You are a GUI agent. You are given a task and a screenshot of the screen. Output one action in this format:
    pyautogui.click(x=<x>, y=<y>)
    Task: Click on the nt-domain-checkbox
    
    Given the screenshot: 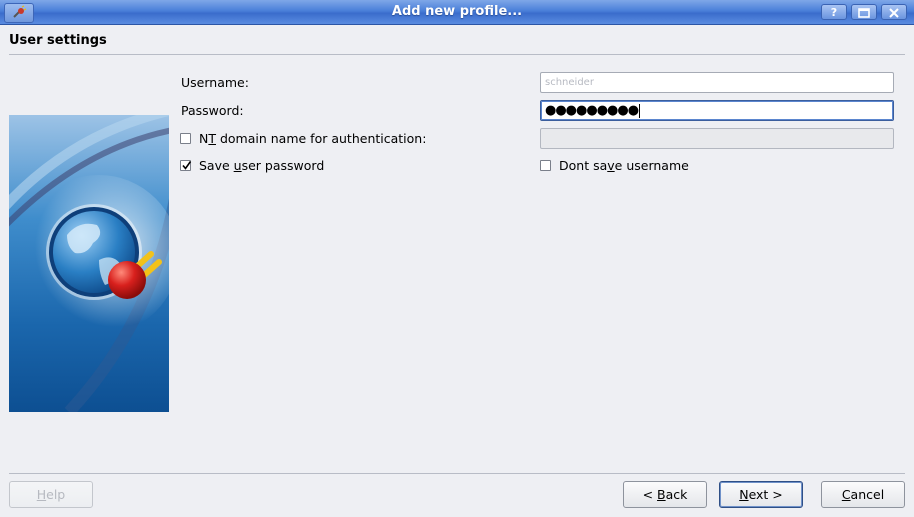 What is the action you would take?
    pyautogui.click(x=185, y=138)
    